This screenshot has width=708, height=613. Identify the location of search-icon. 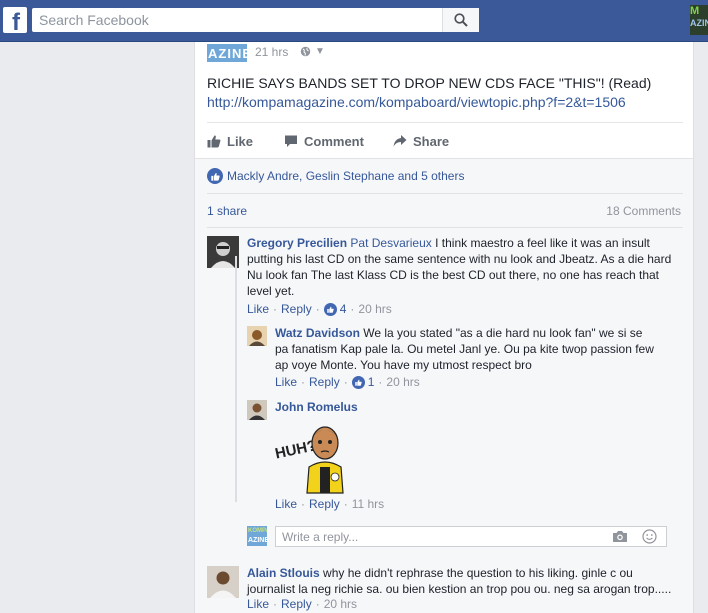
(461, 20).